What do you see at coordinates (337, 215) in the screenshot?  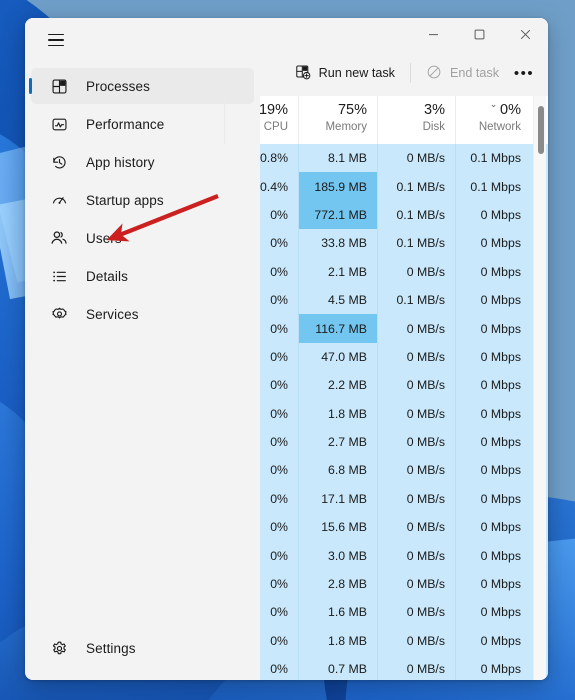 I see `cell-memory: 772.1 MB` at bounding box center [337, 215].